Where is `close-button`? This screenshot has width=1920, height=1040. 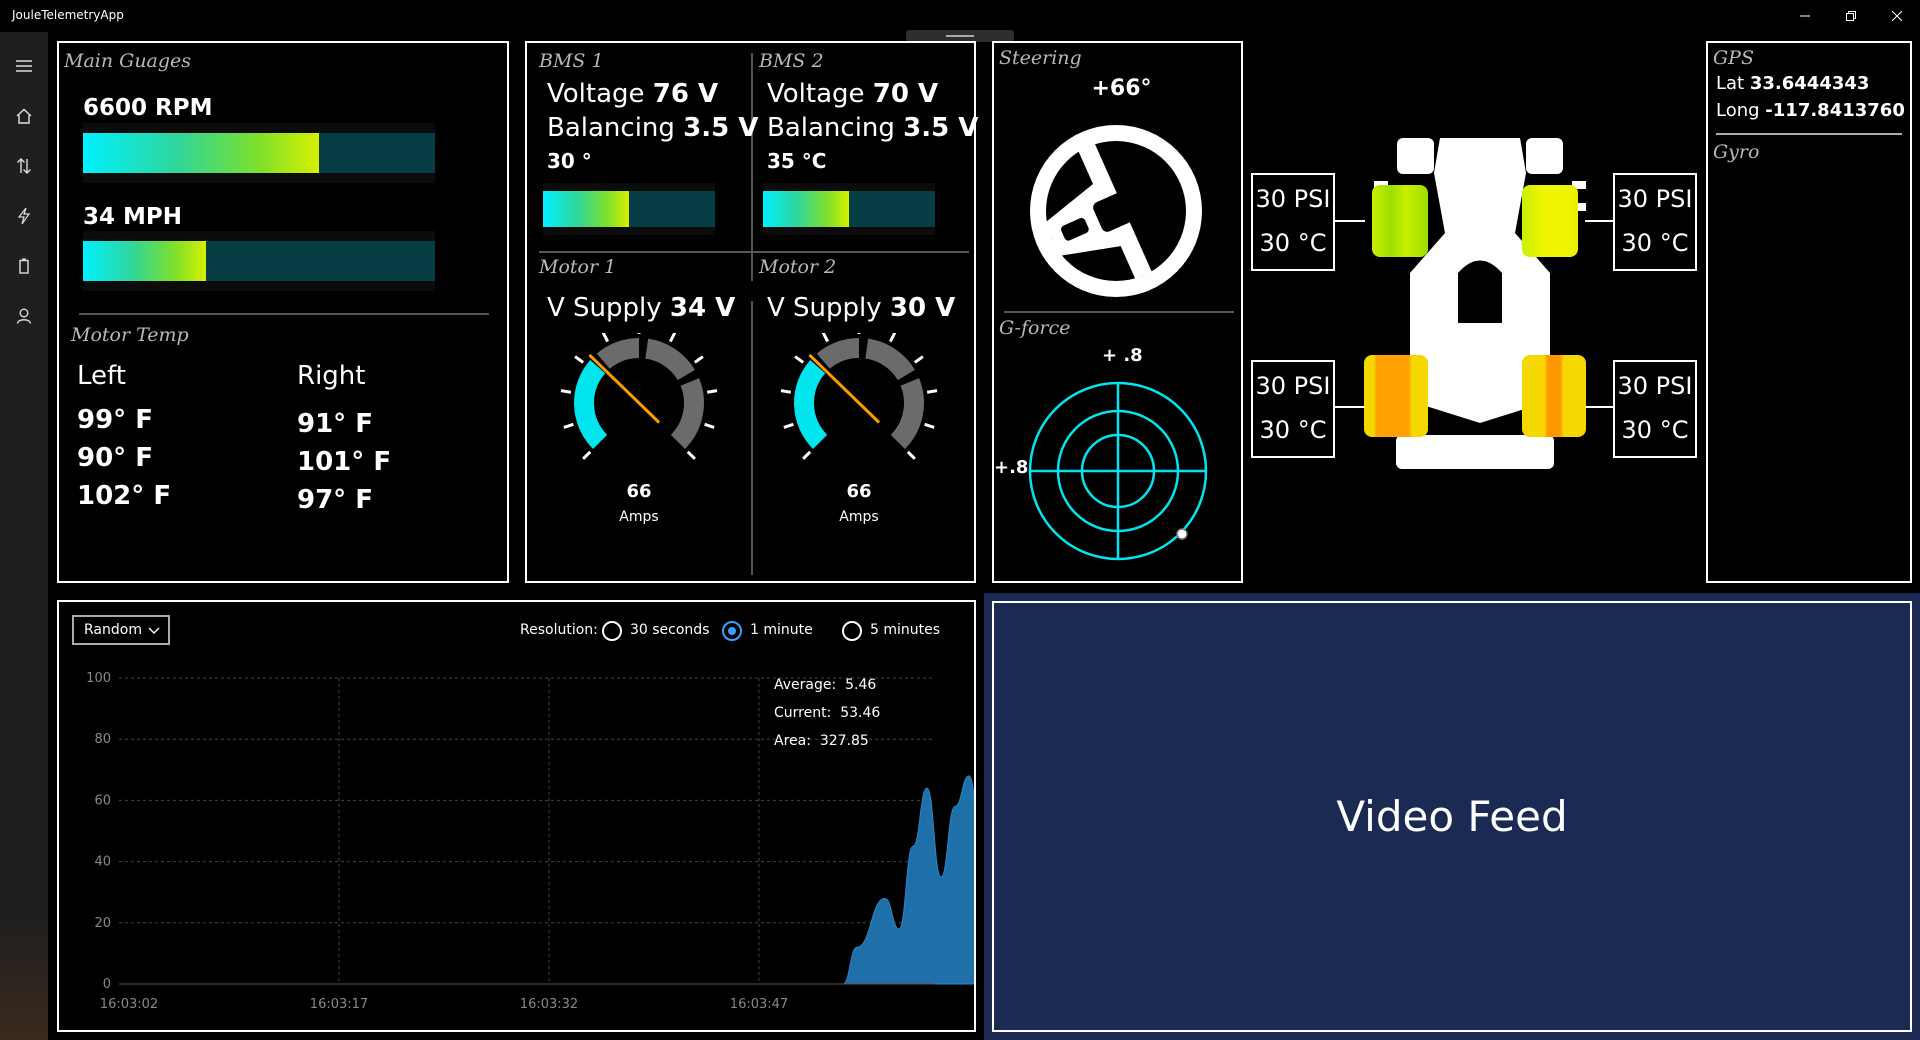
close-button is located at coordinates (1897, 16).